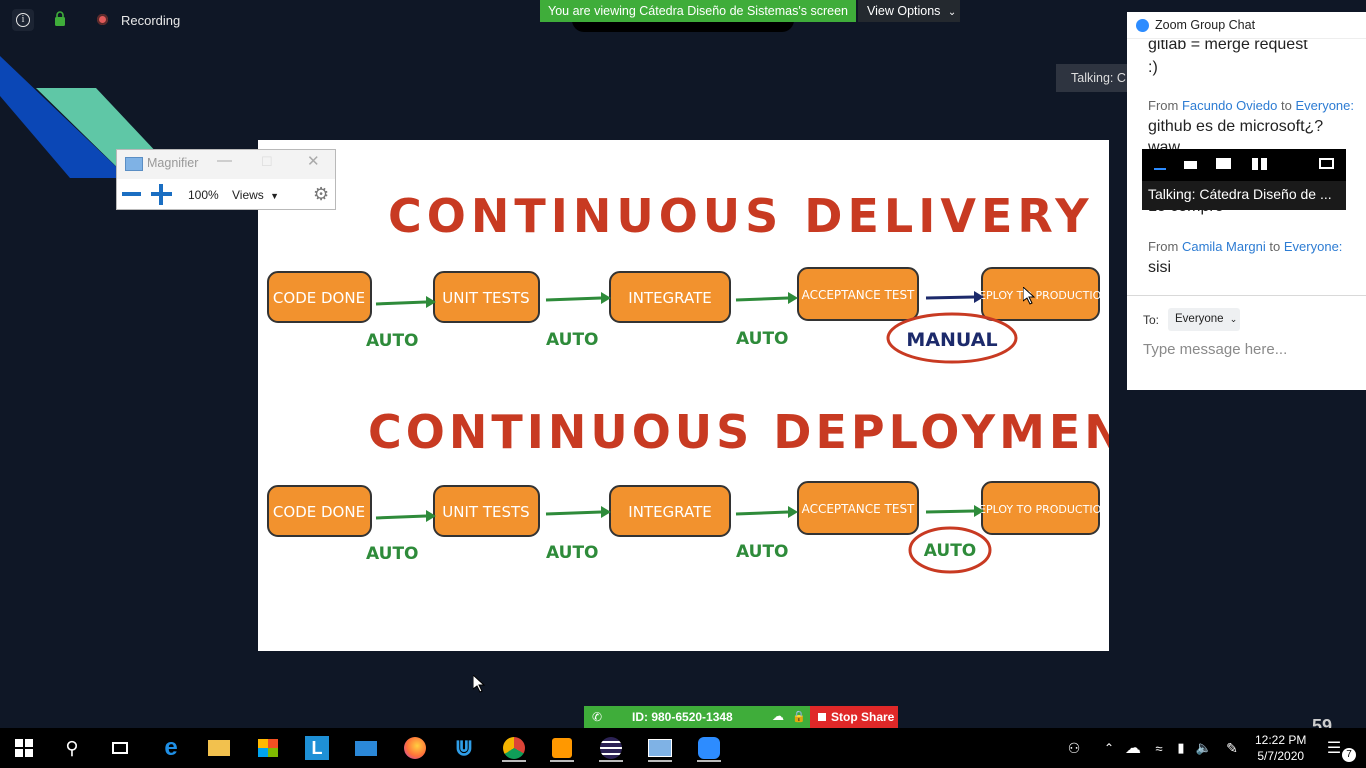 The image size is (1366, 768). What do you see at coordinates (1133, 748) in the screenshot?
I see `onedrive-cloud-icon: ☁` at bounding box center [1133, 748].